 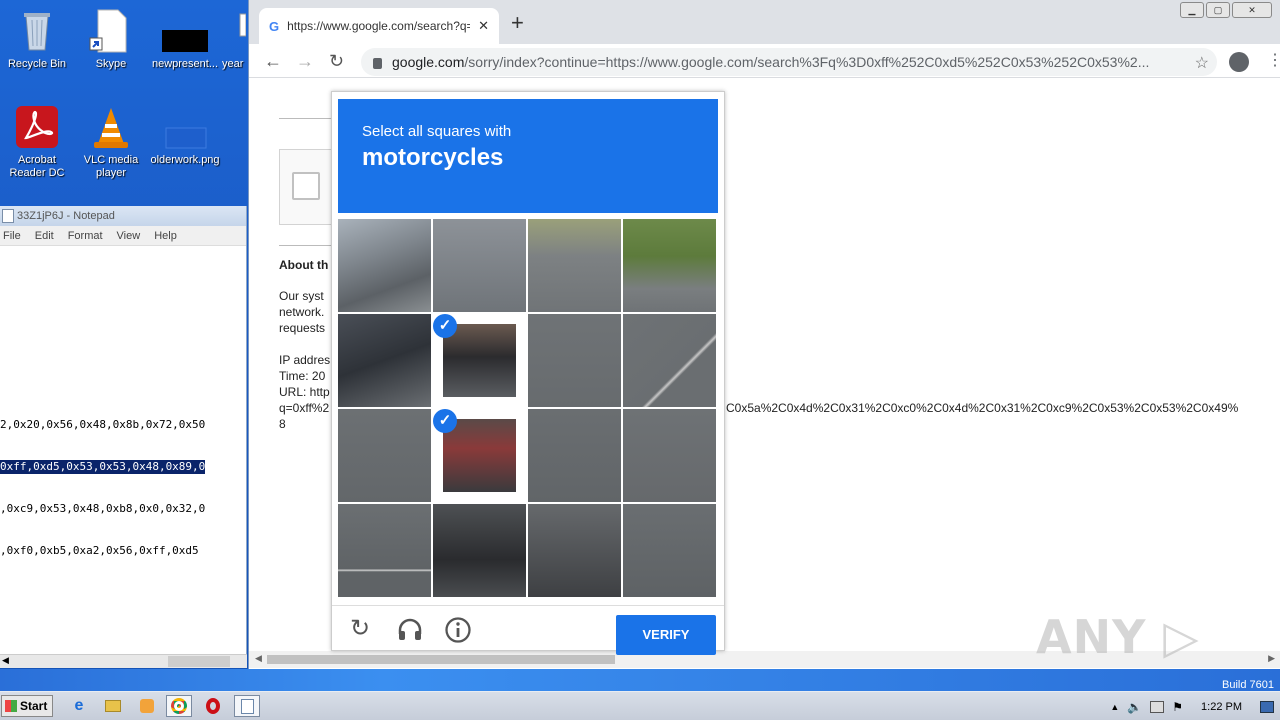 I want to click on start-button: Start, so click(x=27, y=706).